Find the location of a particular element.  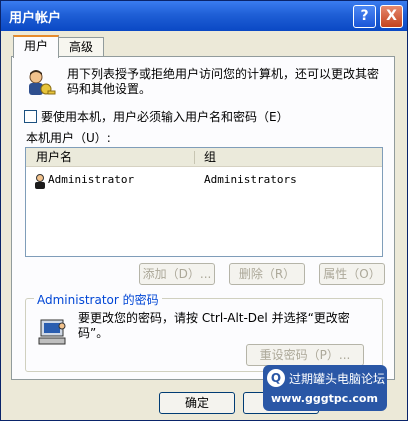

title-bar: 用户帐户 ? X is located at coordinates (204, 16).